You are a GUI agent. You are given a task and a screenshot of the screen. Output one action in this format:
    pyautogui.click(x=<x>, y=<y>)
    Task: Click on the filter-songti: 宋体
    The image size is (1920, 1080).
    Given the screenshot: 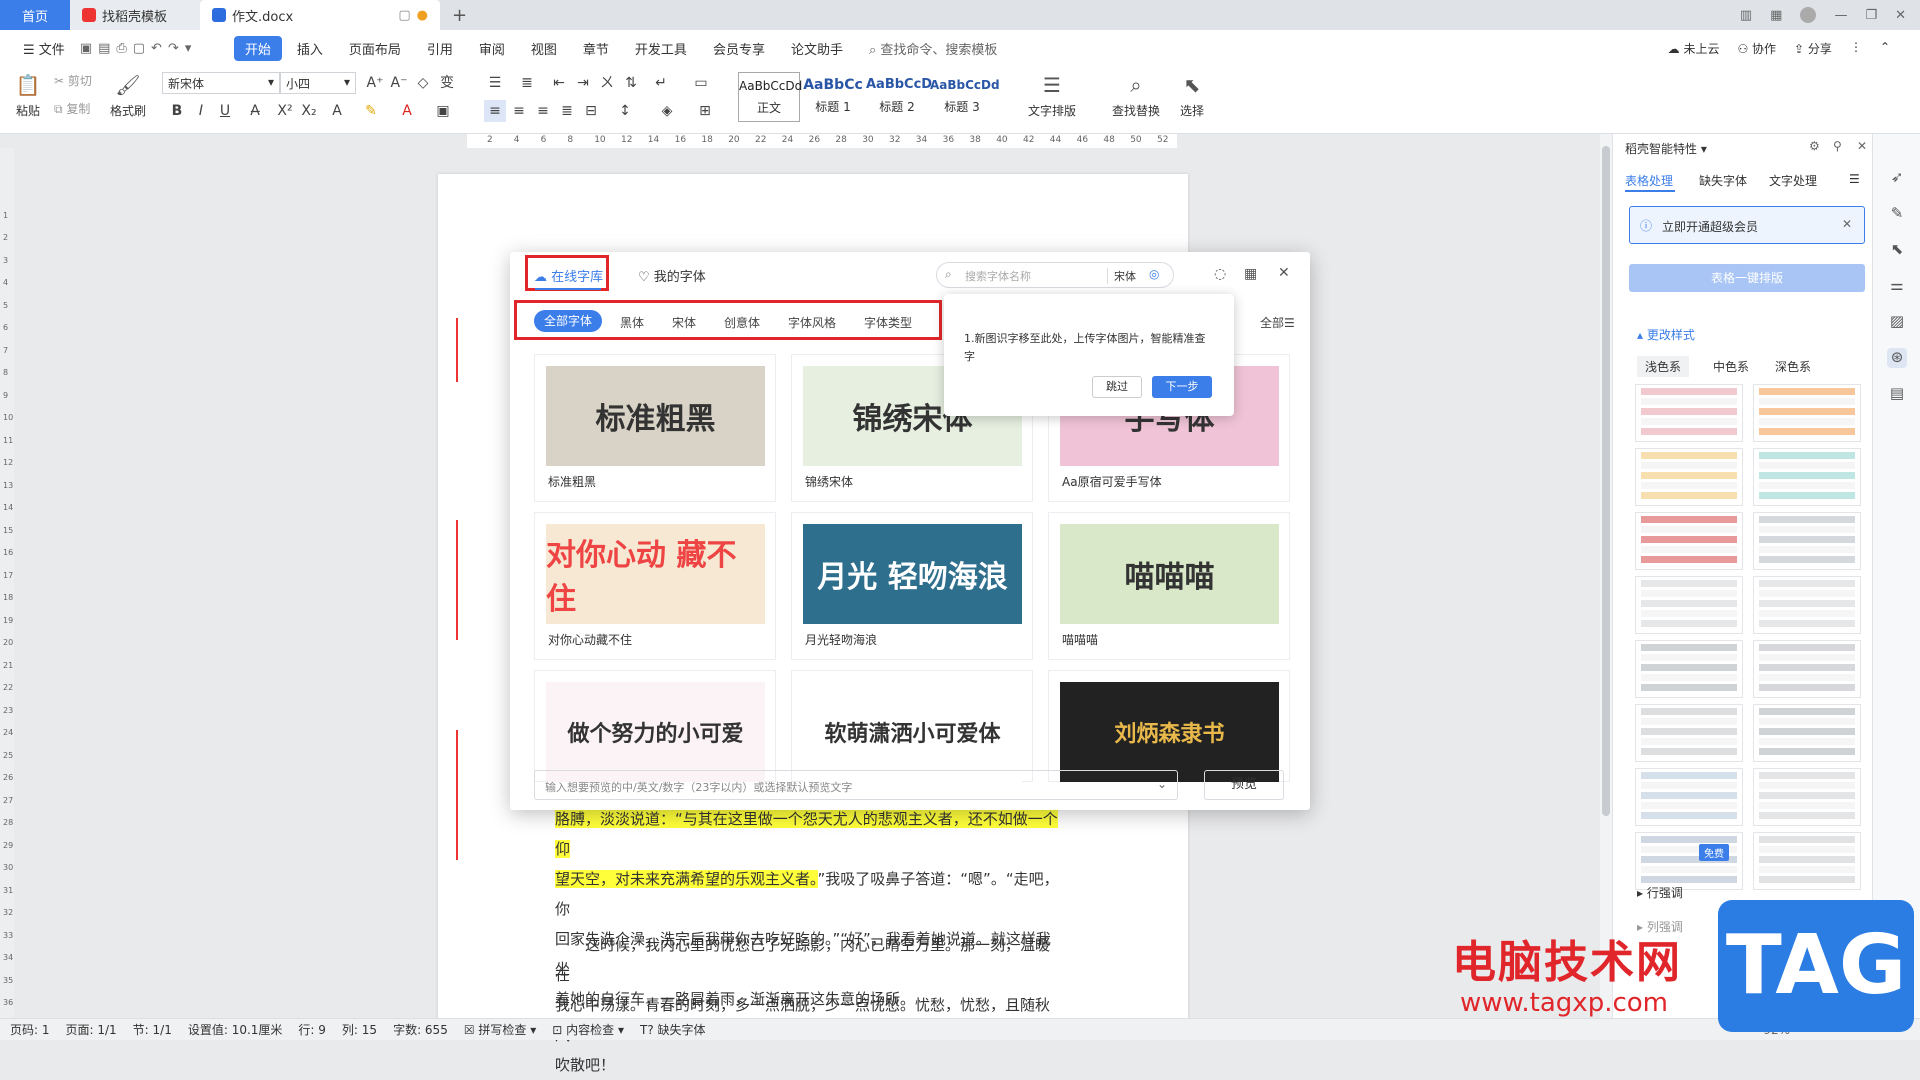 What is the action you would take?
    pyautogui.click(x=684, y=322)
    